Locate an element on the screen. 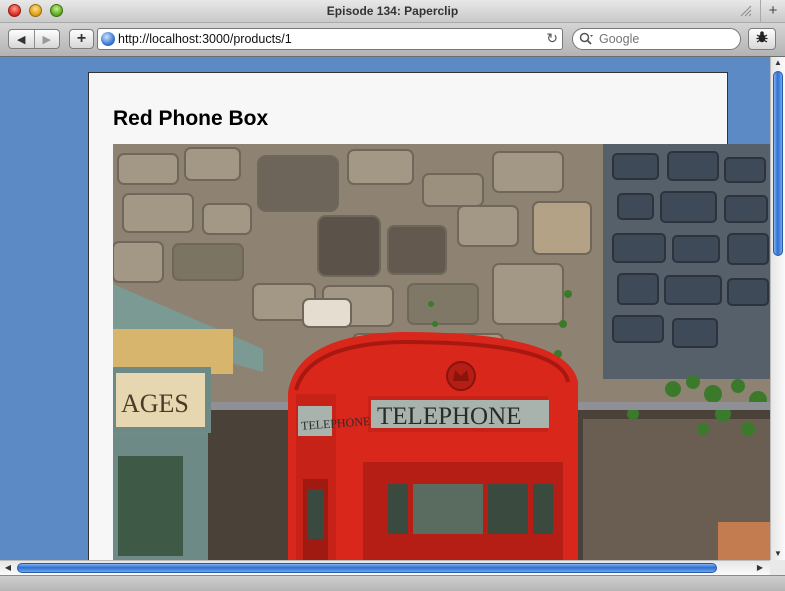  resize-grip-icon is located at coordinates (746, 11).